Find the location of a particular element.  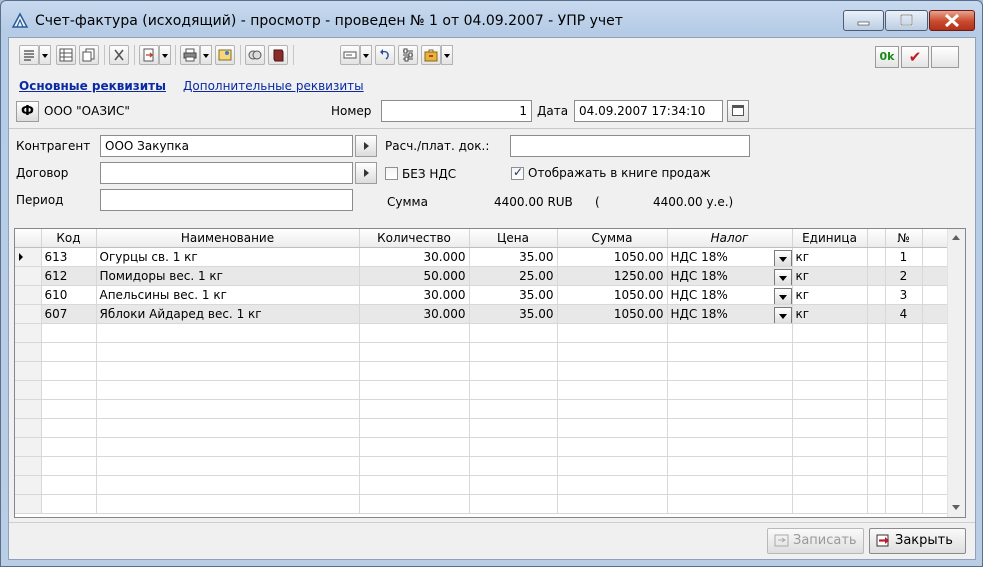

column-header-price: Цена is located at coordinates (513, 238).